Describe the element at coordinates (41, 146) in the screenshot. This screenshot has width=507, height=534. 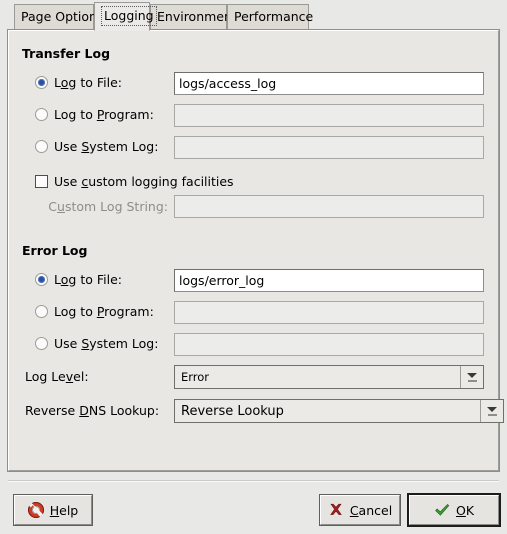
I see `transfer-use-system-log-radio` at that location.